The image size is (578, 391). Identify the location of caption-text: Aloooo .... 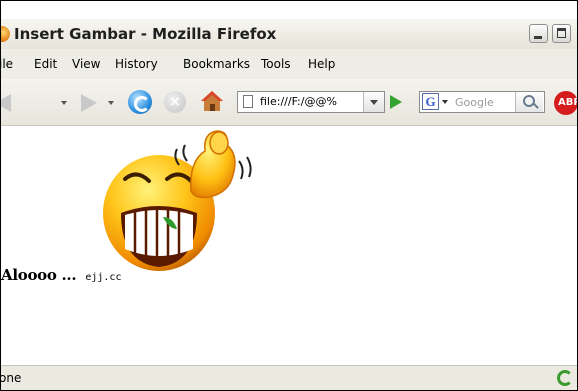
(39, 275).